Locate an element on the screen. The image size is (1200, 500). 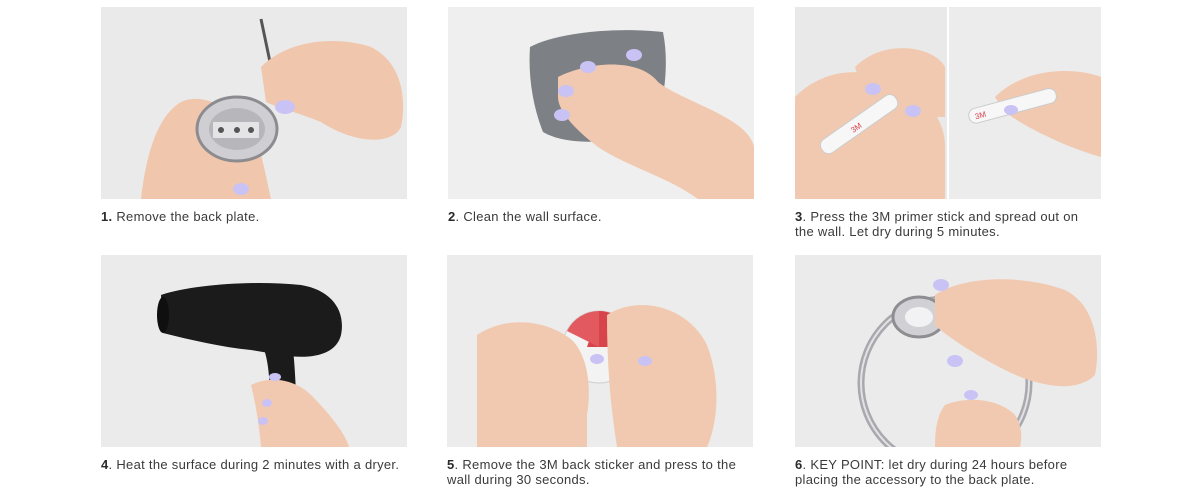
step-6-photo is located at coordinates (948, 351).